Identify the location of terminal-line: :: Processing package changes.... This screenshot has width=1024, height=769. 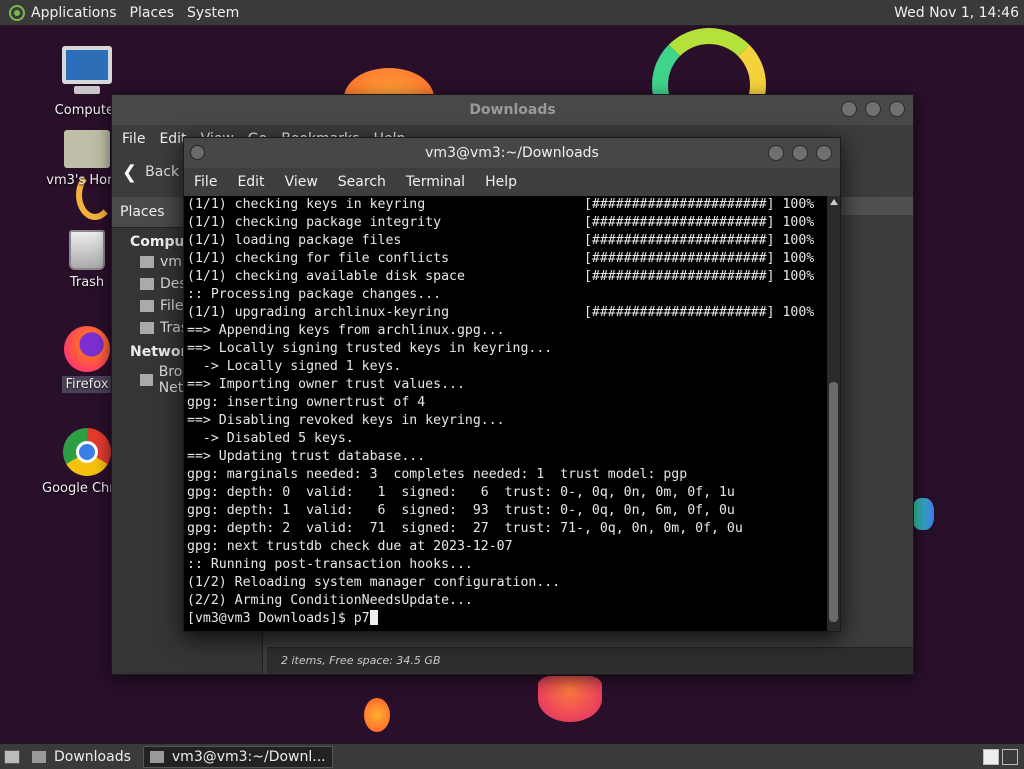
(314, 294).